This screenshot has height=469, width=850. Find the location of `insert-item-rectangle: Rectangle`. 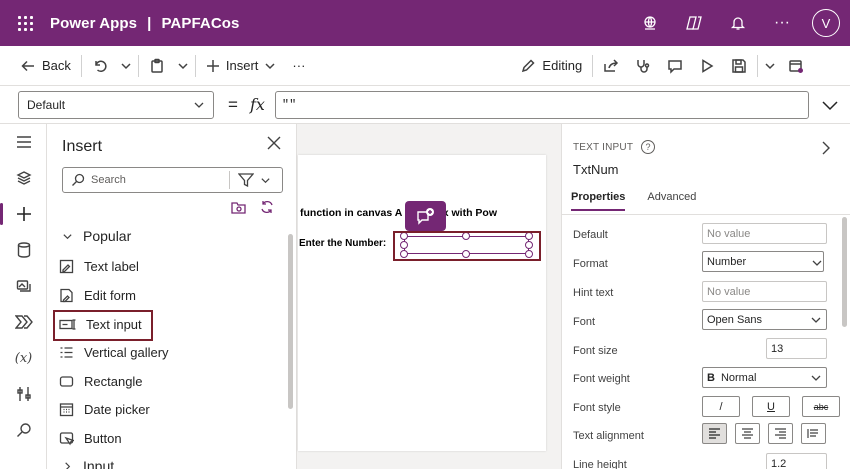

insert-item-rectangle: Rectangle is located at coordinates (101, 381).